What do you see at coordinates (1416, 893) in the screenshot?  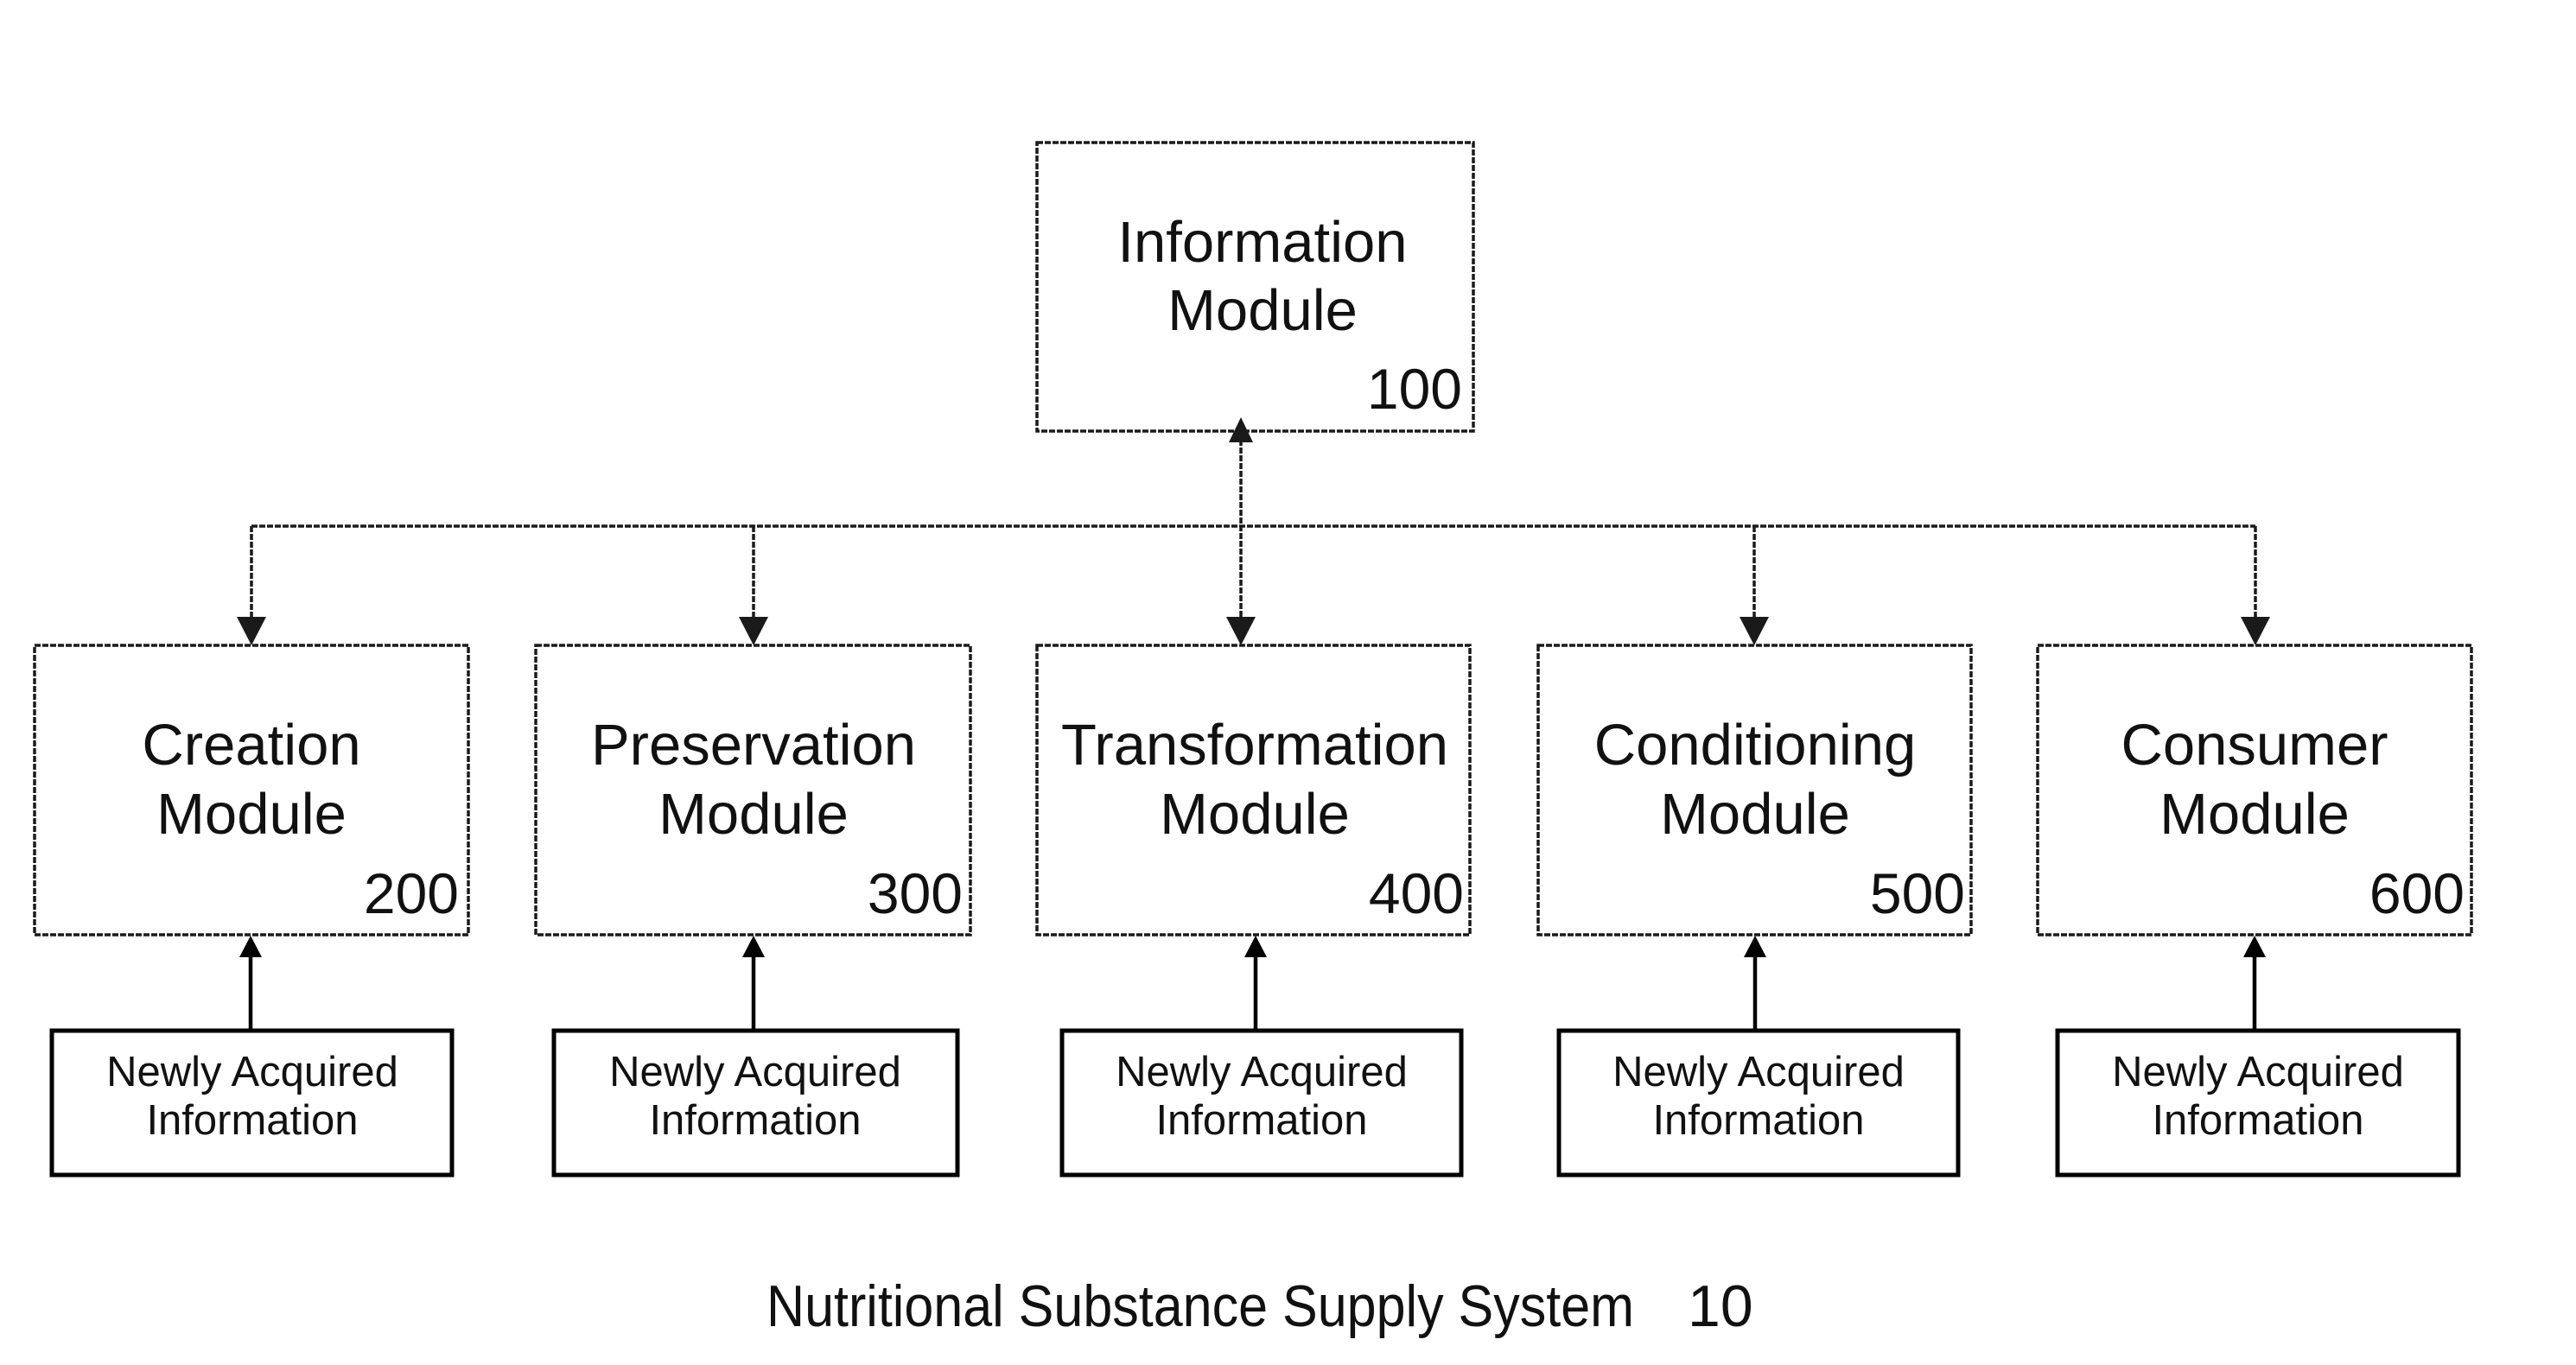 I see `transformation-module-ref-number: 400` at bounding box center [1416, 893].